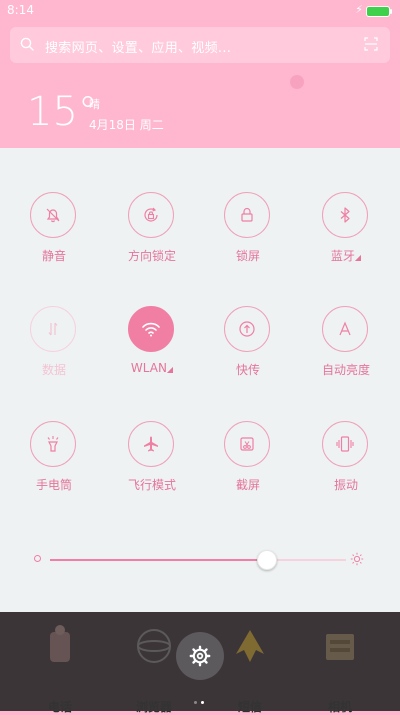 Image resolution: width=400 pixels, height=715 pixels. What do you see at coordinates (62, 112) in the screenshot?
I see `weather-temperature: 15°` at bounding box center [62, 112].